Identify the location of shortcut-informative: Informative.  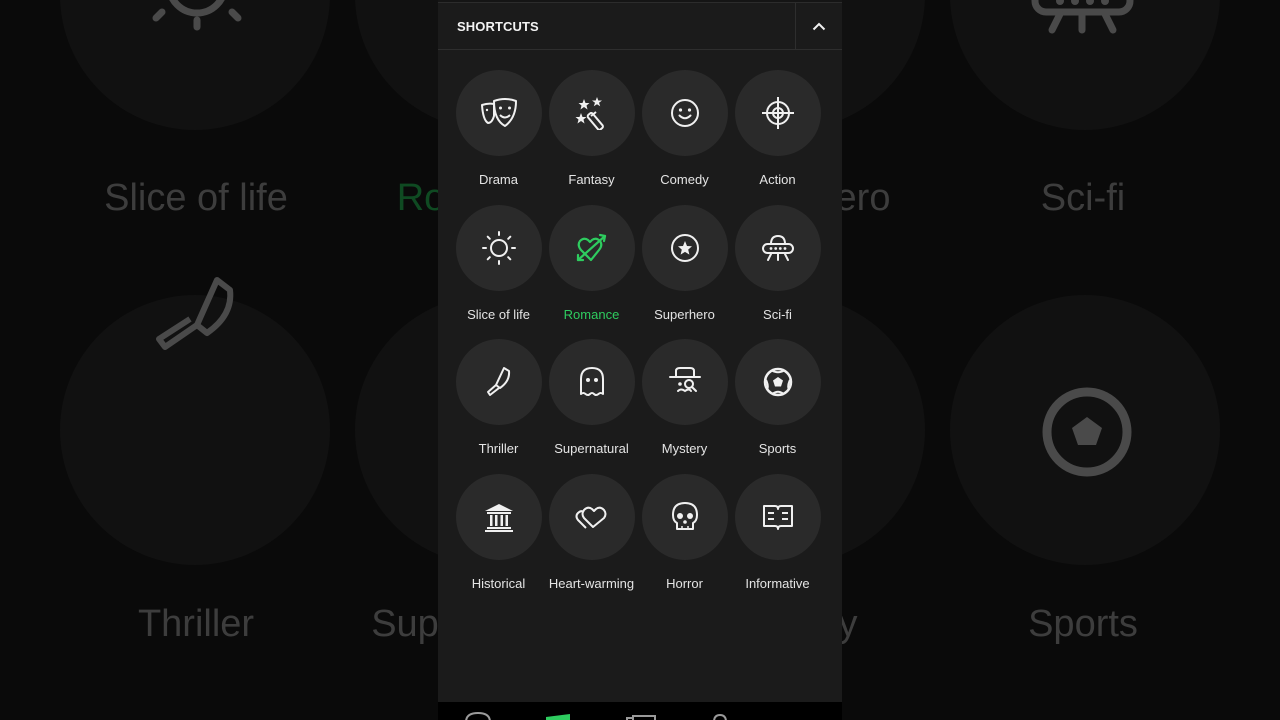
(777, 537).